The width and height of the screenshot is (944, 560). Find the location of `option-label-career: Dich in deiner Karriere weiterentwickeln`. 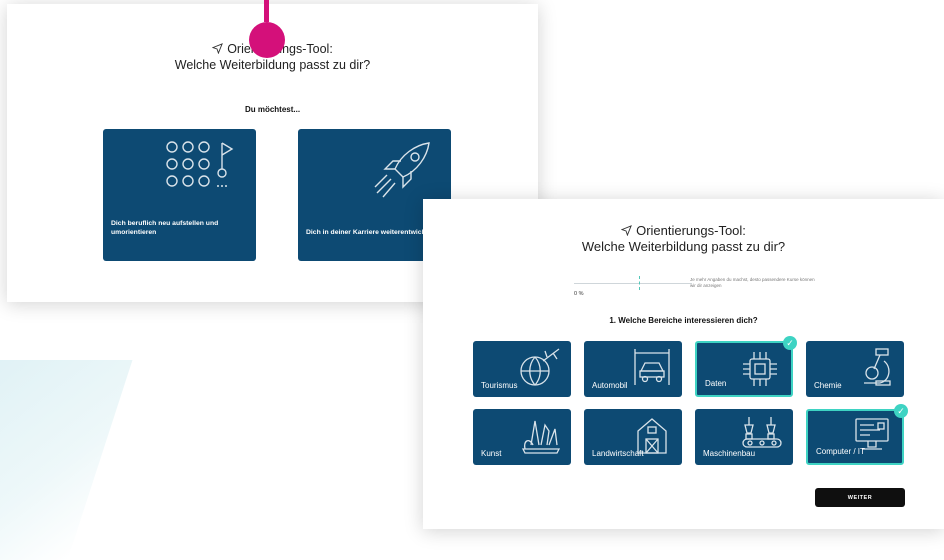

option-label-career: Dich in deiner Karriere weiterentwickeln is located at coordinates (371, 232).